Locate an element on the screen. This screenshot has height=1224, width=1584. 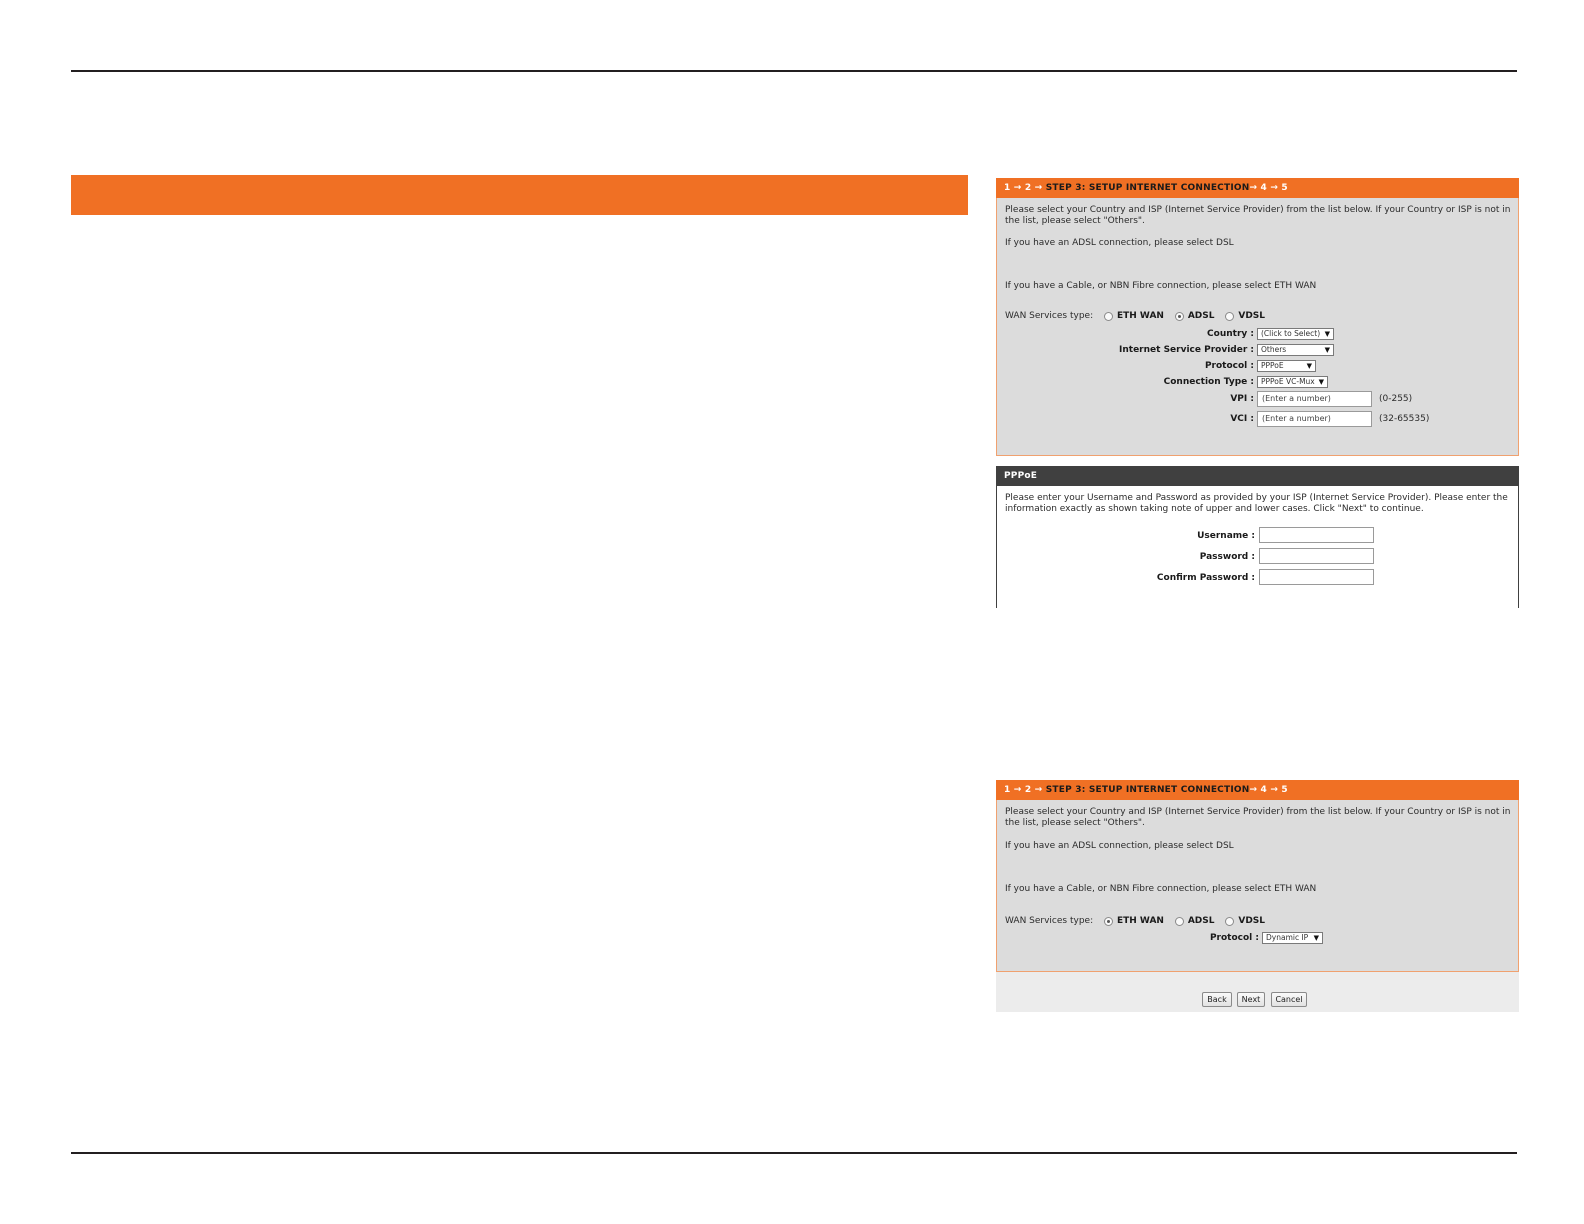
country-select-value: (Click to Select) is located at coordinates (1291, 333).